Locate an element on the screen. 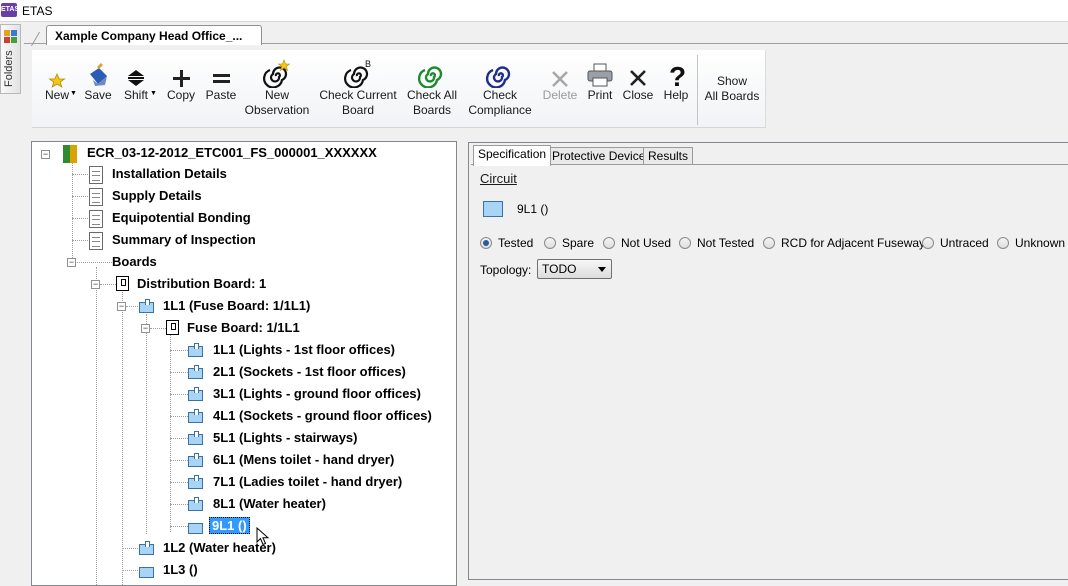  tree-item-circuit-4l1: 4L1 (Sockets - ground floor offices) is located at coordinates (322, 415).